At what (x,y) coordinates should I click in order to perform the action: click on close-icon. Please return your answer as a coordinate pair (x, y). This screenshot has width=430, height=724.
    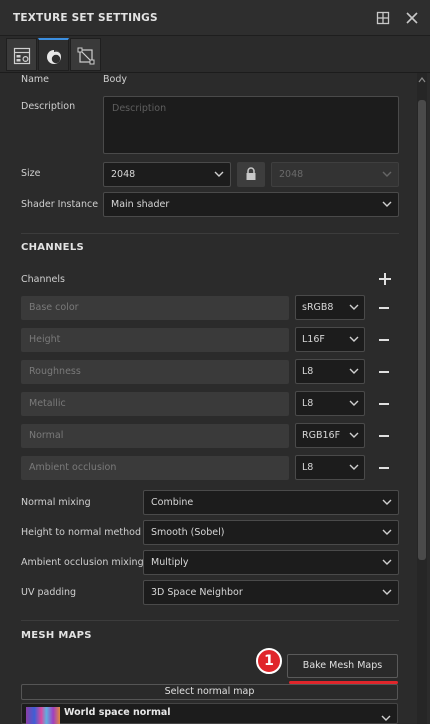
    Looking at the image, I should click on (412, 18).